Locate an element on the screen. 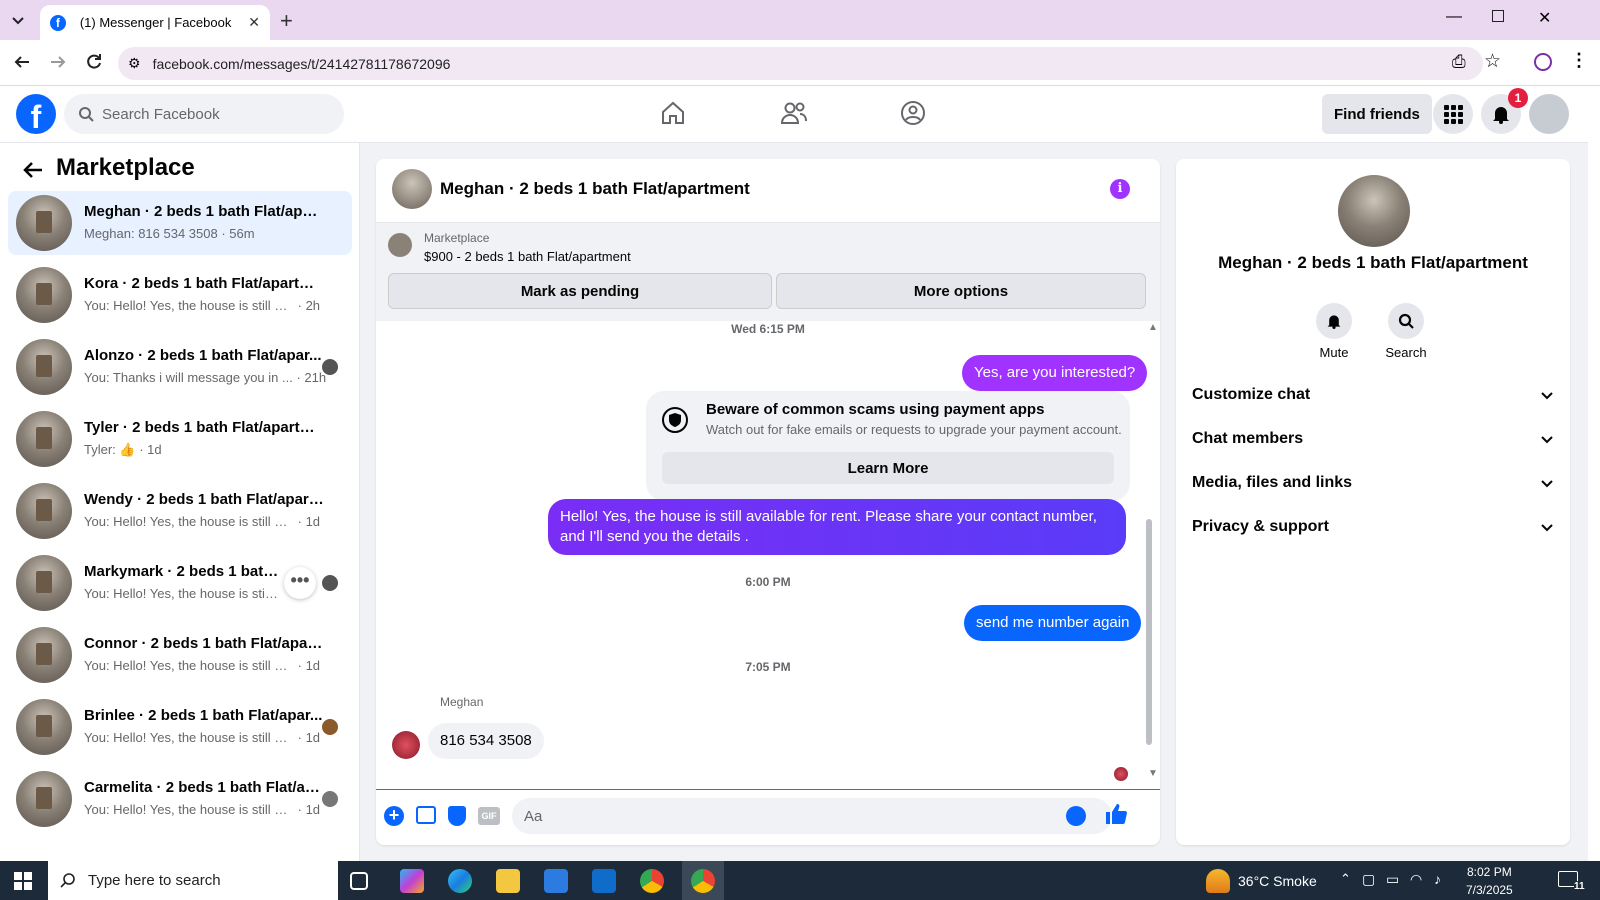 Image resolution: width=1600 pixels, height=900 pixels. tab-title: (1) Messenger | Facebook is located at coordinates (155, 22).